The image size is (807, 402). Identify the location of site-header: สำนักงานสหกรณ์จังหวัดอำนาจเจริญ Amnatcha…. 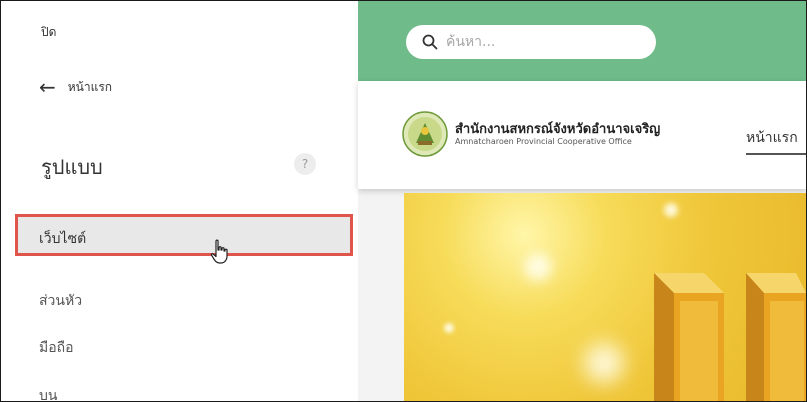
(582, 135).